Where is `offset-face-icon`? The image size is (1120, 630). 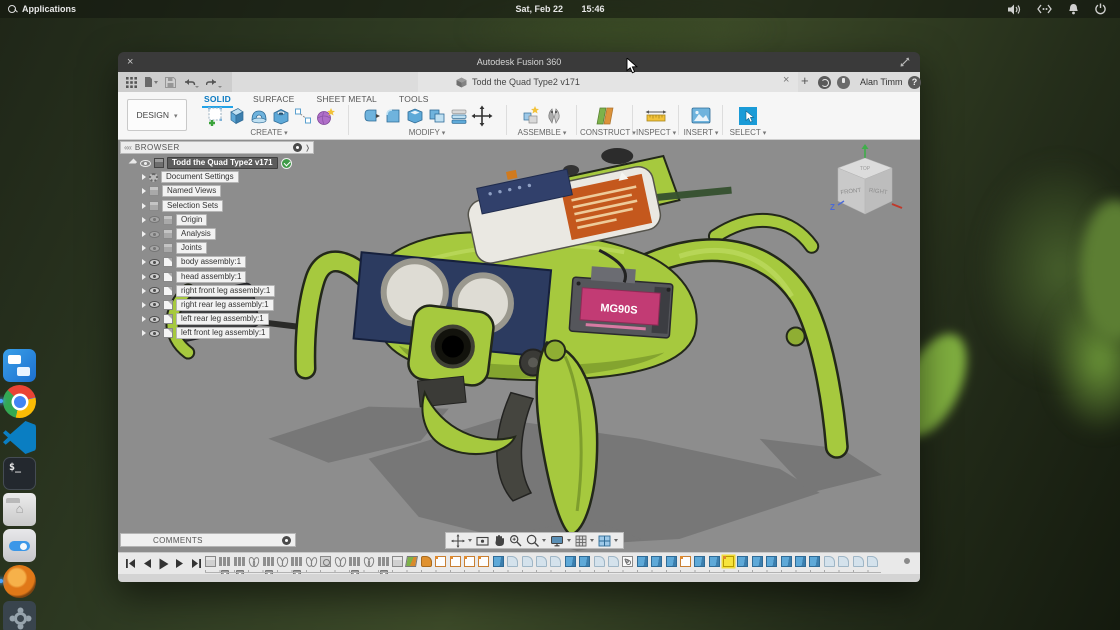 offset-face-icon is located at coordinates (459, 116).